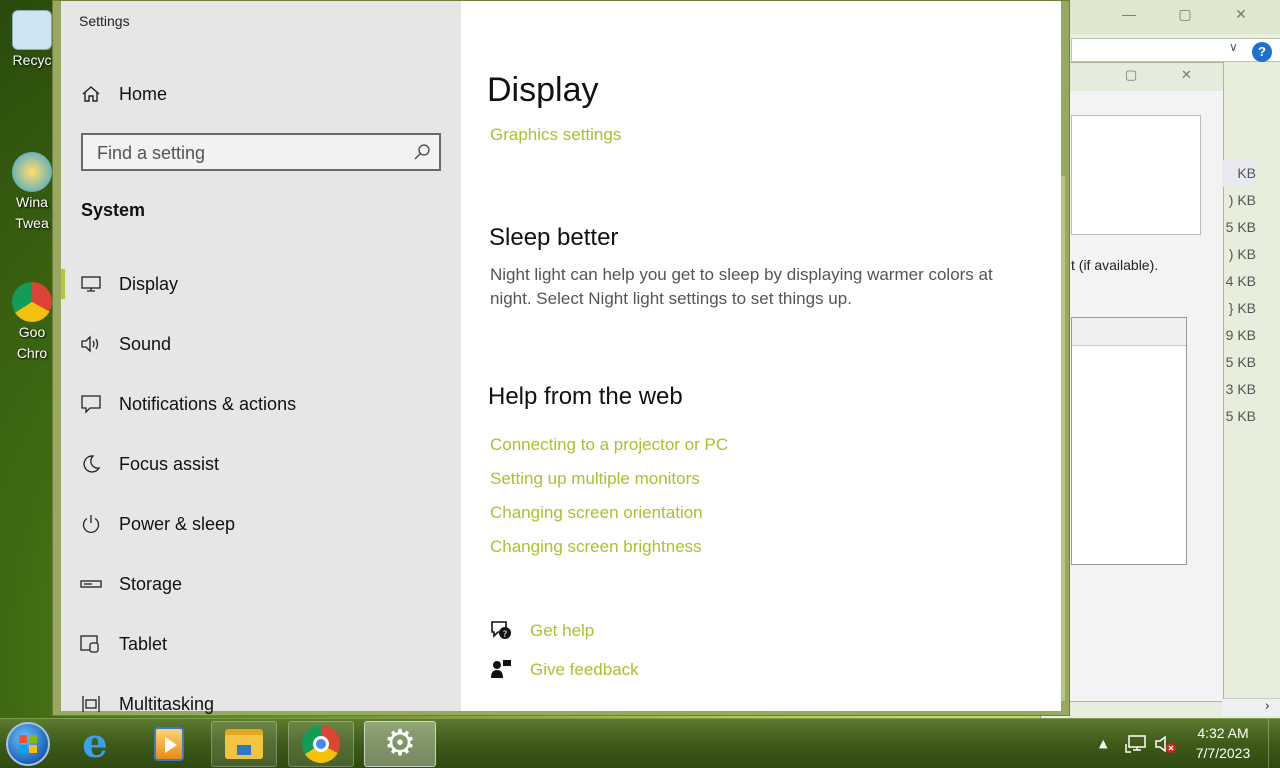 The height and width of the screenshot is (768, 1280). I want to click on file-explorer-icon, so click(244, 744).